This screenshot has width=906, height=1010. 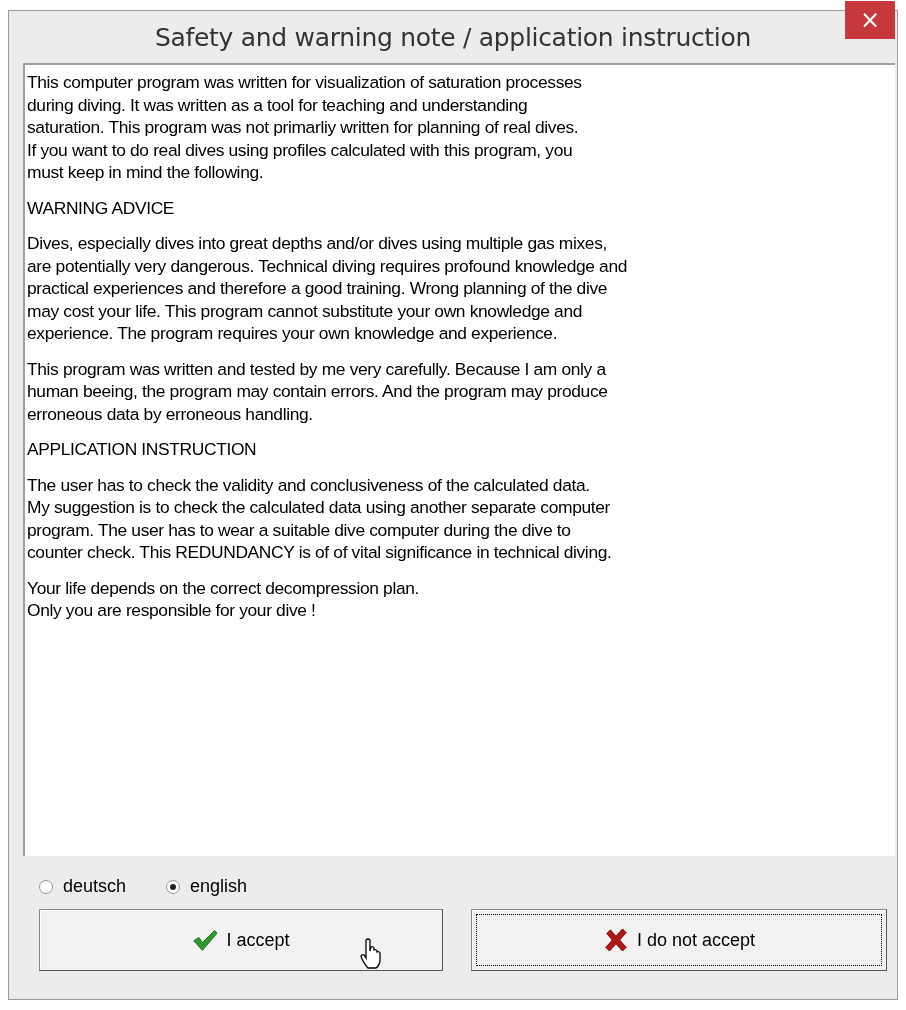 What do you see at coordinates (615, 940) in the screenshot?
I see `cross-icon` at bounding box center [615, 940].